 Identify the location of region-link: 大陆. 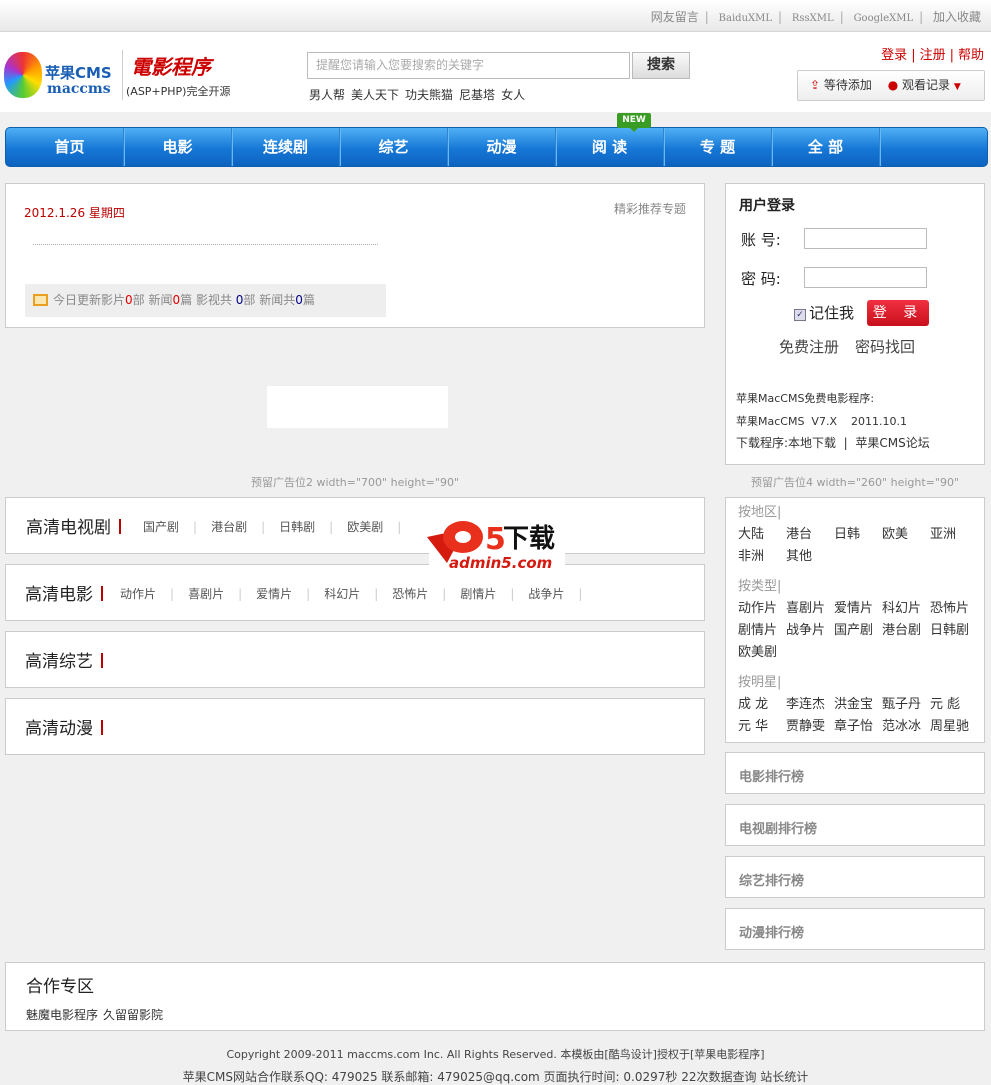
(762, 532).